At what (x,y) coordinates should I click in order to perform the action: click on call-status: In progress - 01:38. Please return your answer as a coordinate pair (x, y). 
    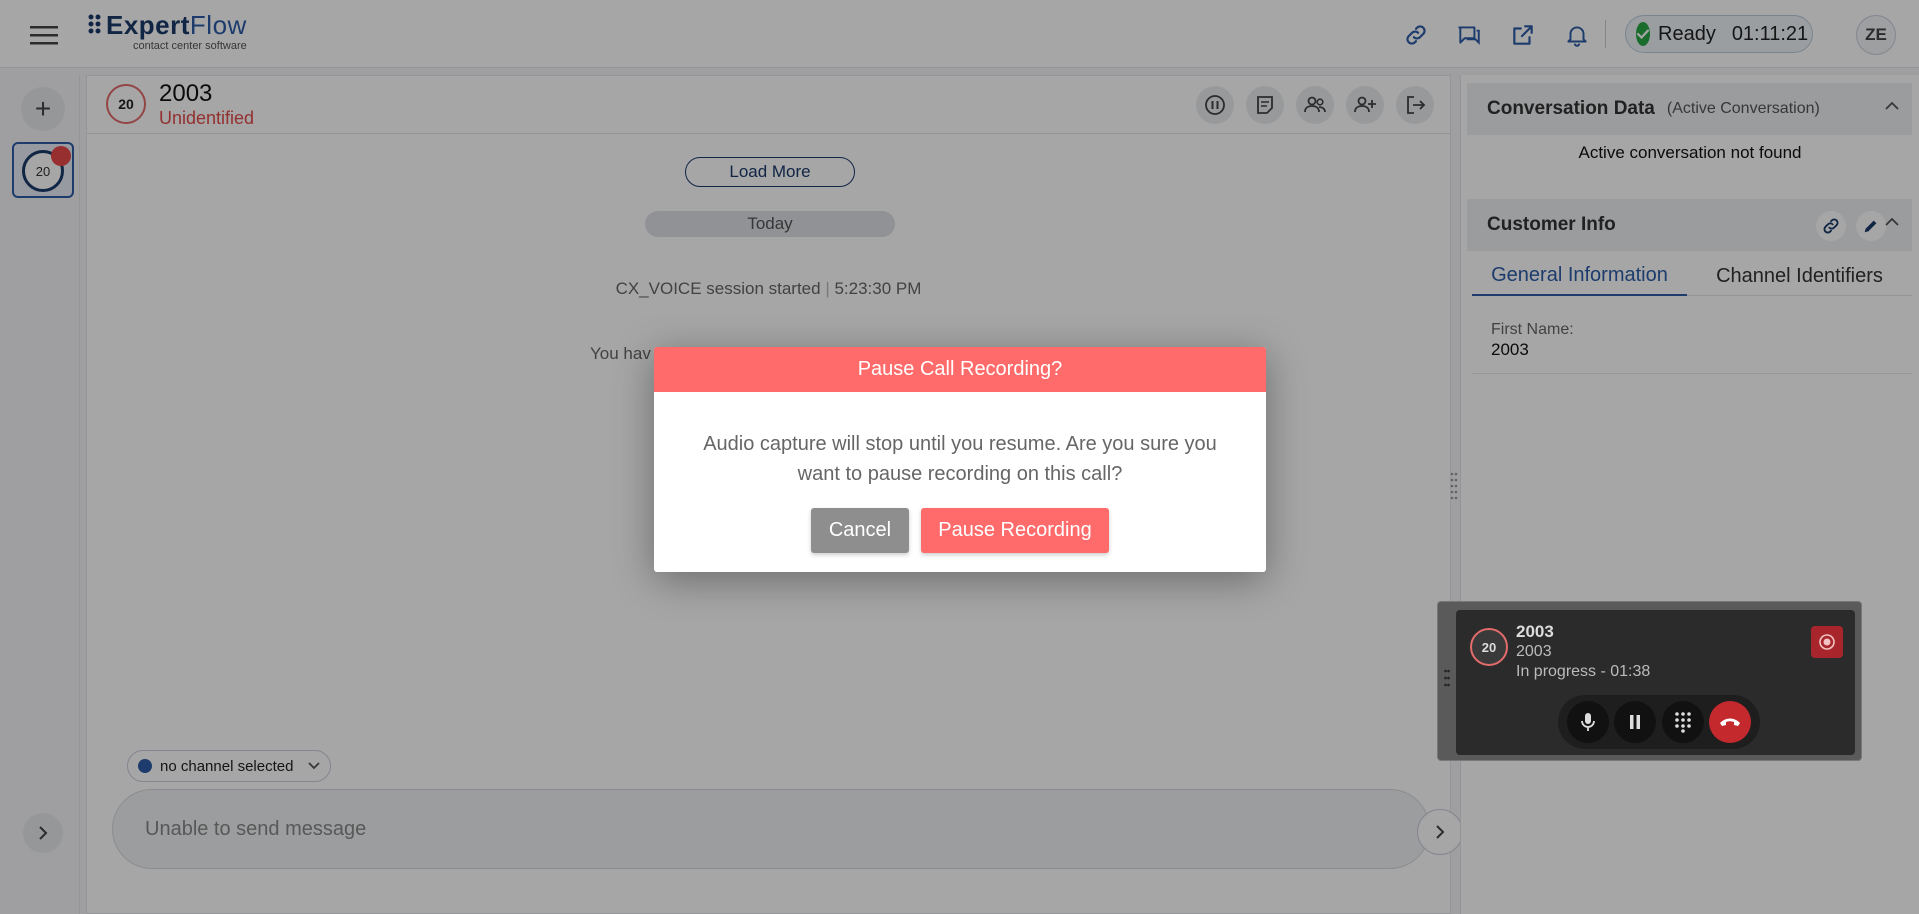
    Looking at the image, I should click on (1583, 671).